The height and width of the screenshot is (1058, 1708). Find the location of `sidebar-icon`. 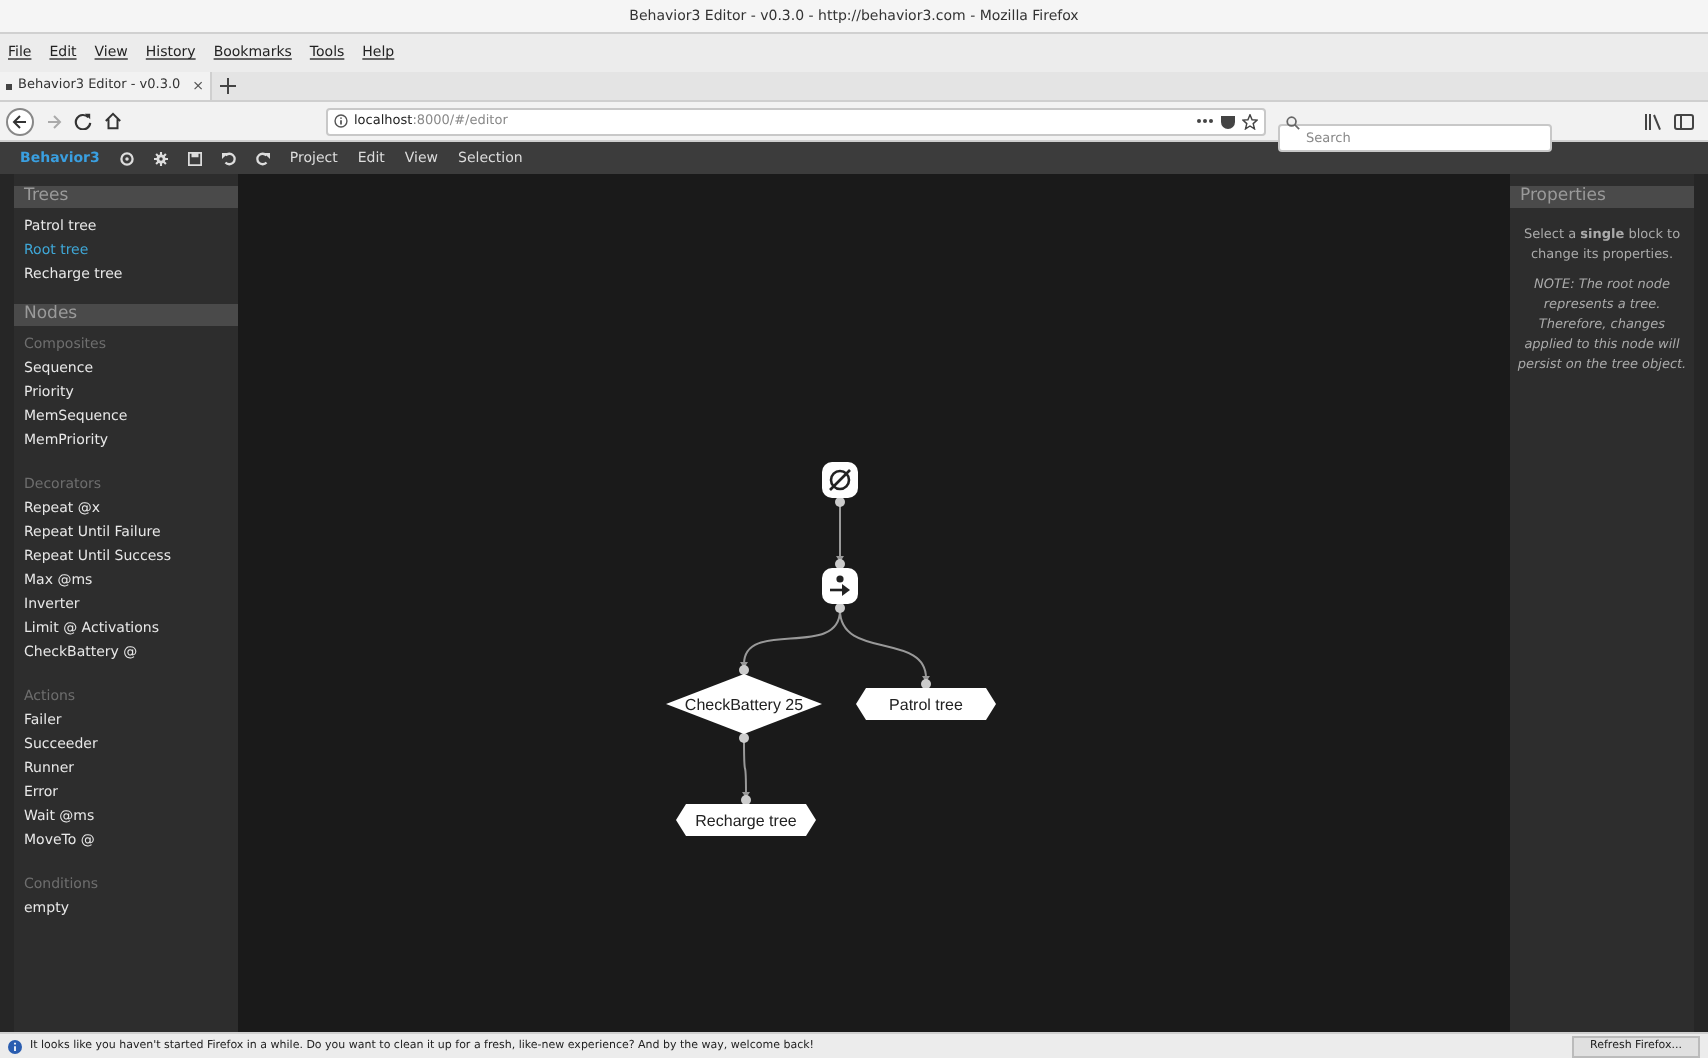

sidebar-icon is located at coordinates (1684, 121).